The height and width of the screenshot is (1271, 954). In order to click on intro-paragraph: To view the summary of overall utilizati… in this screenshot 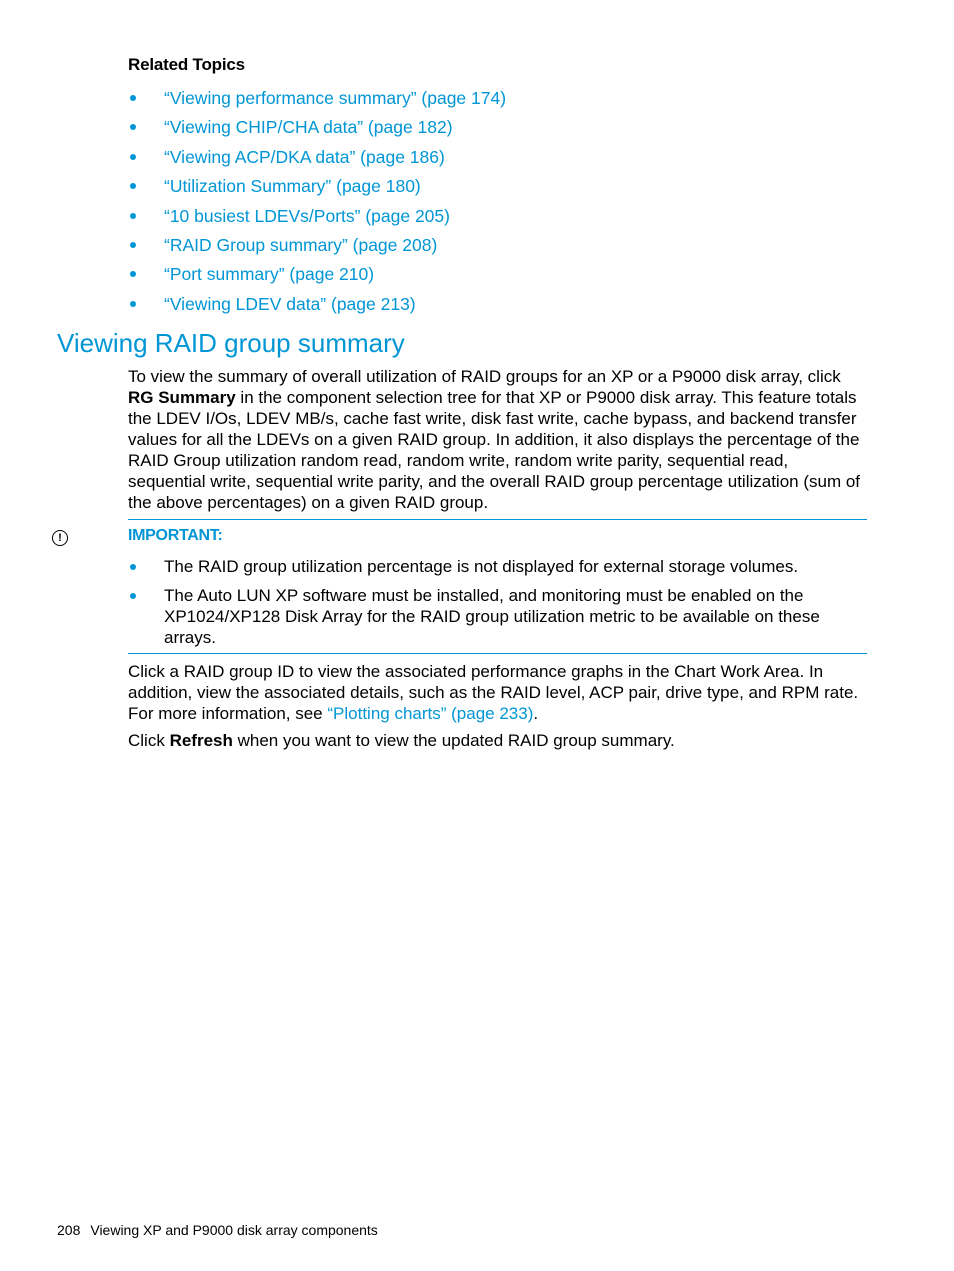, I will do `click(498, 439)`.